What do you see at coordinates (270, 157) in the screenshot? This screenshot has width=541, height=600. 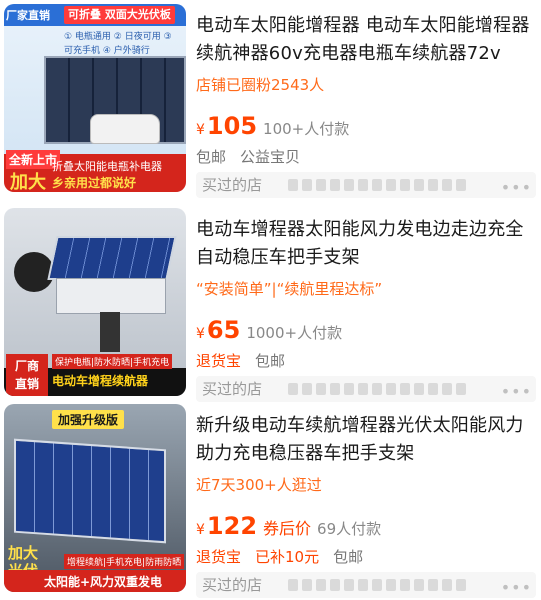 I see `tag: 公益宝贝` at bounding box center [270, 157].